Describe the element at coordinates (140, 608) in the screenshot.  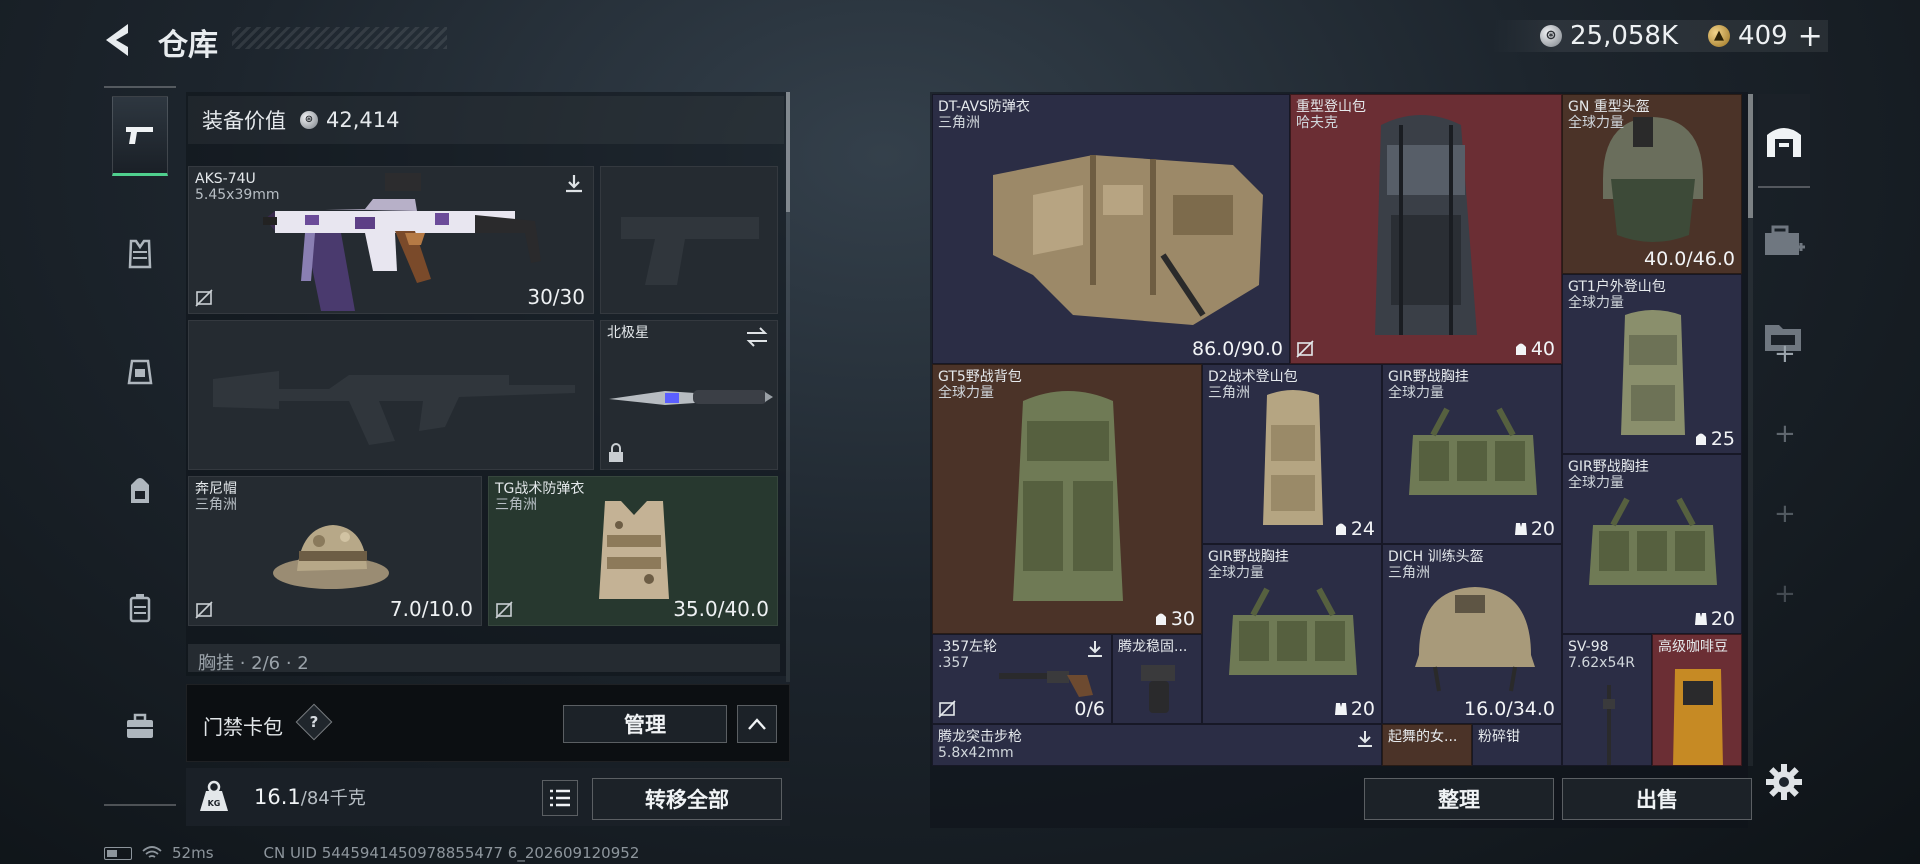
I see `sidebar-item-cases` at that location.